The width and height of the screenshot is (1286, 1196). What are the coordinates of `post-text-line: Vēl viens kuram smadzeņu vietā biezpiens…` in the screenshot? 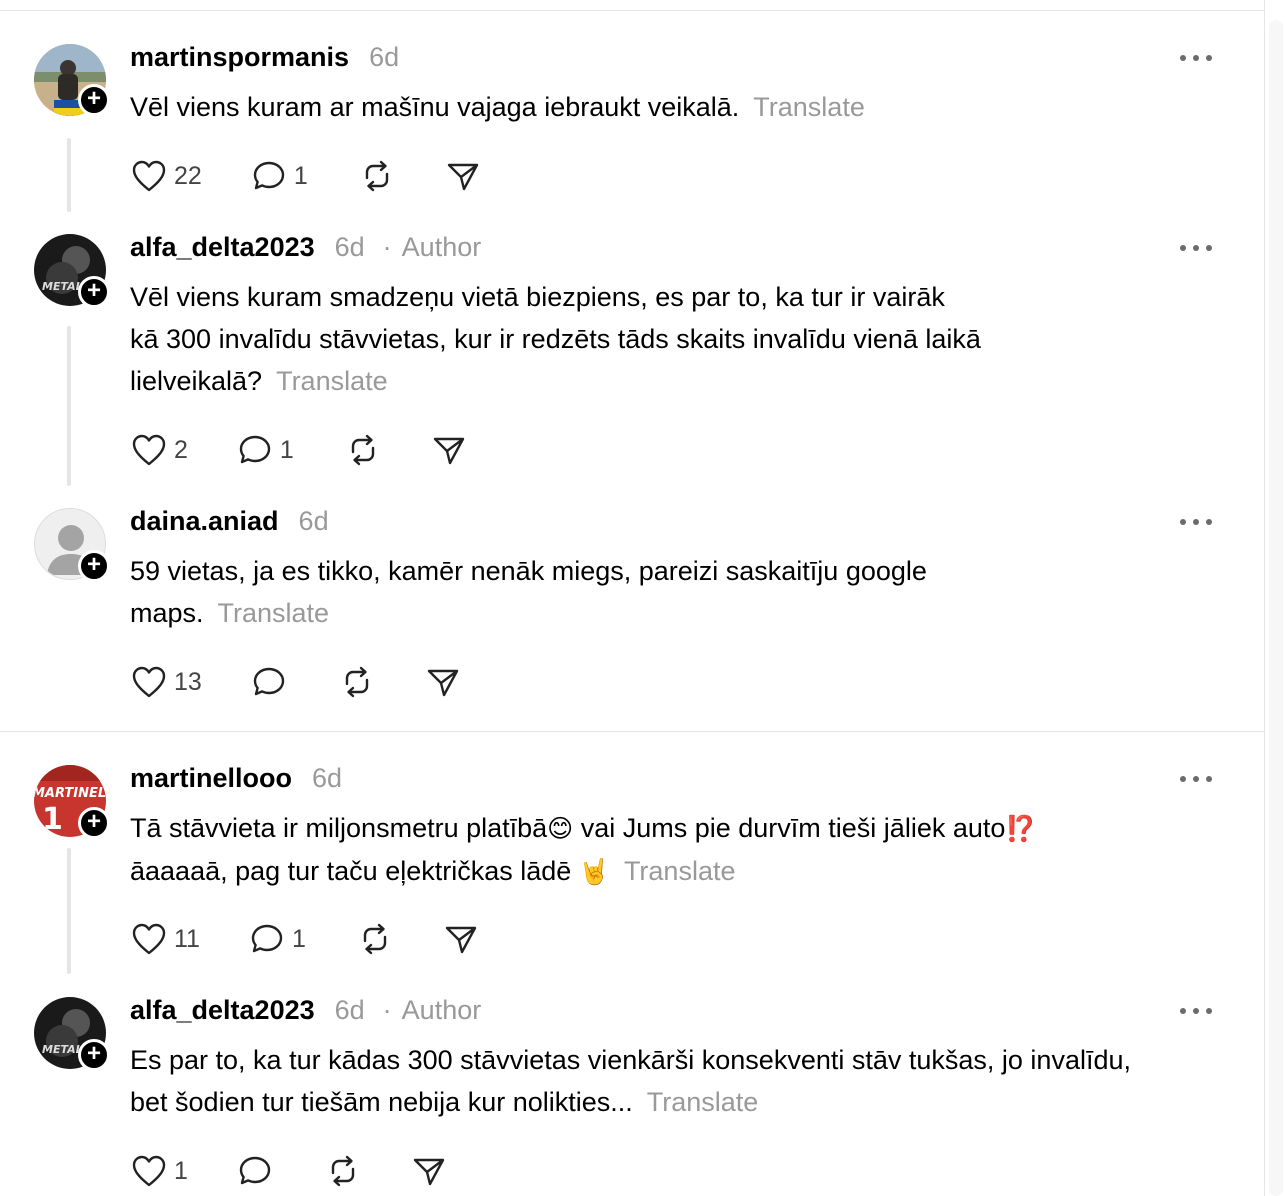 It's located at (537, 297).